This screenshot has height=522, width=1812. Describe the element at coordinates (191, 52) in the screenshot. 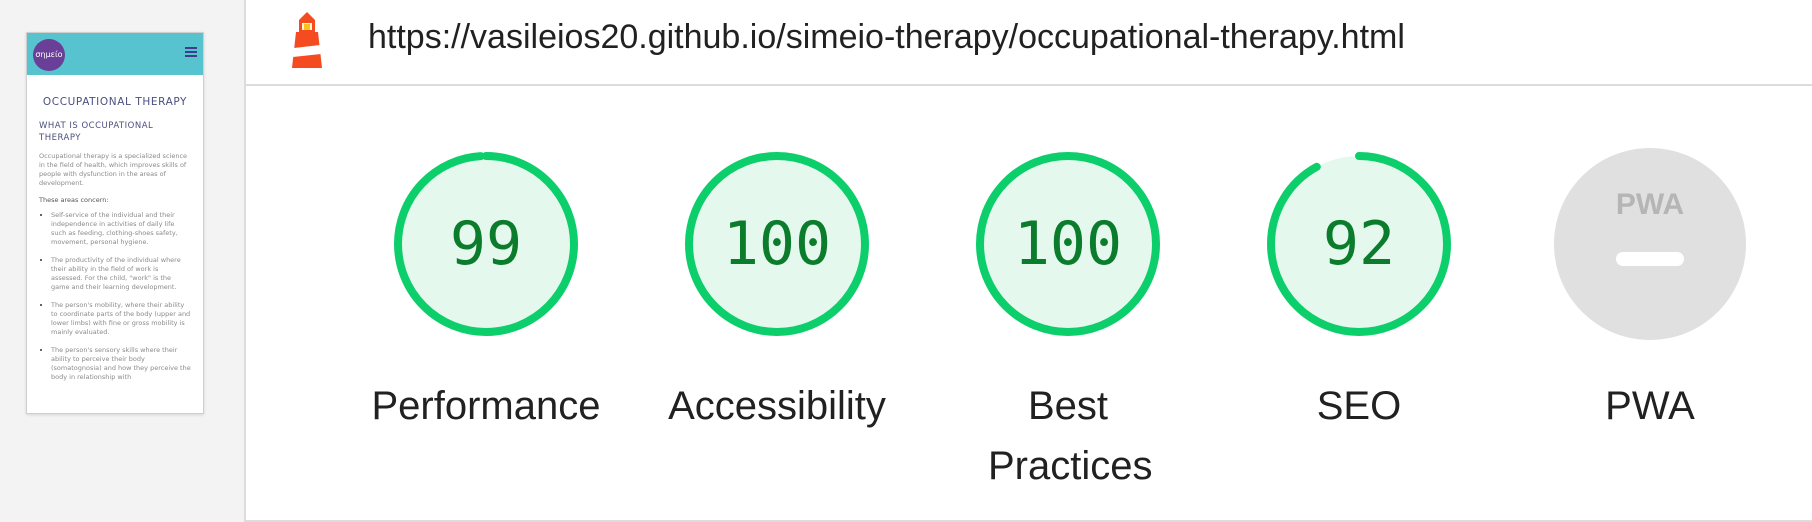

I see `hamburger-menu-icon` at that location.